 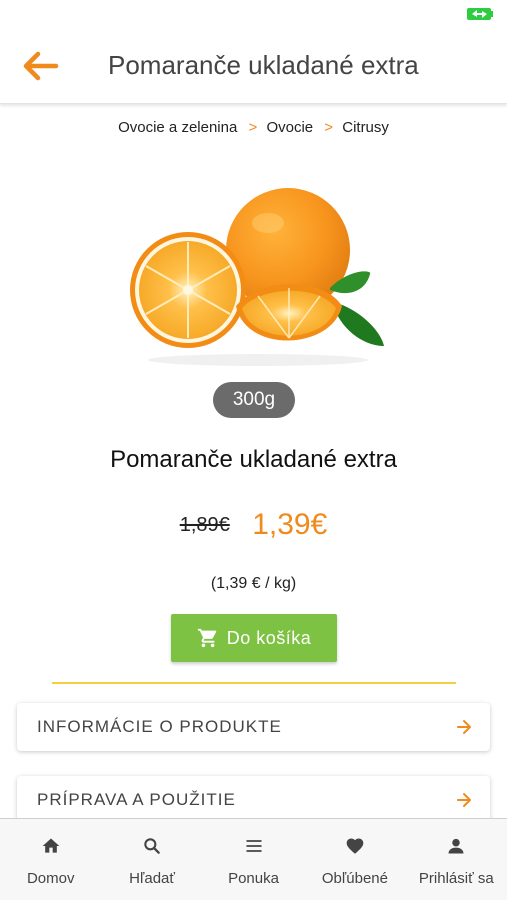 I want to click on nav-item-favorites: Obľúbené, so click(x=354, y=859).